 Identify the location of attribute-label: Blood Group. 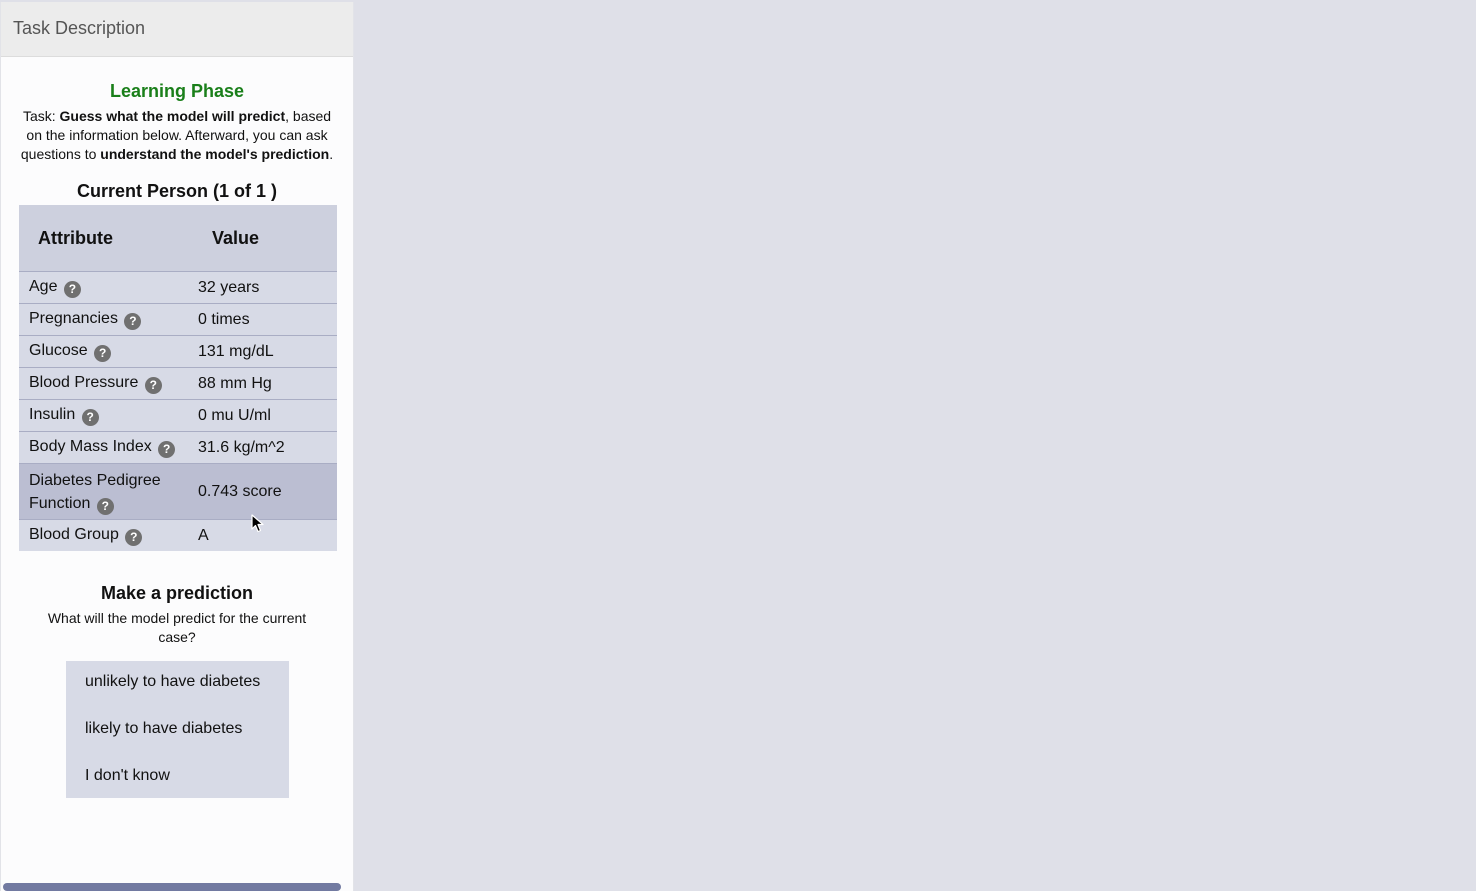
(74, 534).